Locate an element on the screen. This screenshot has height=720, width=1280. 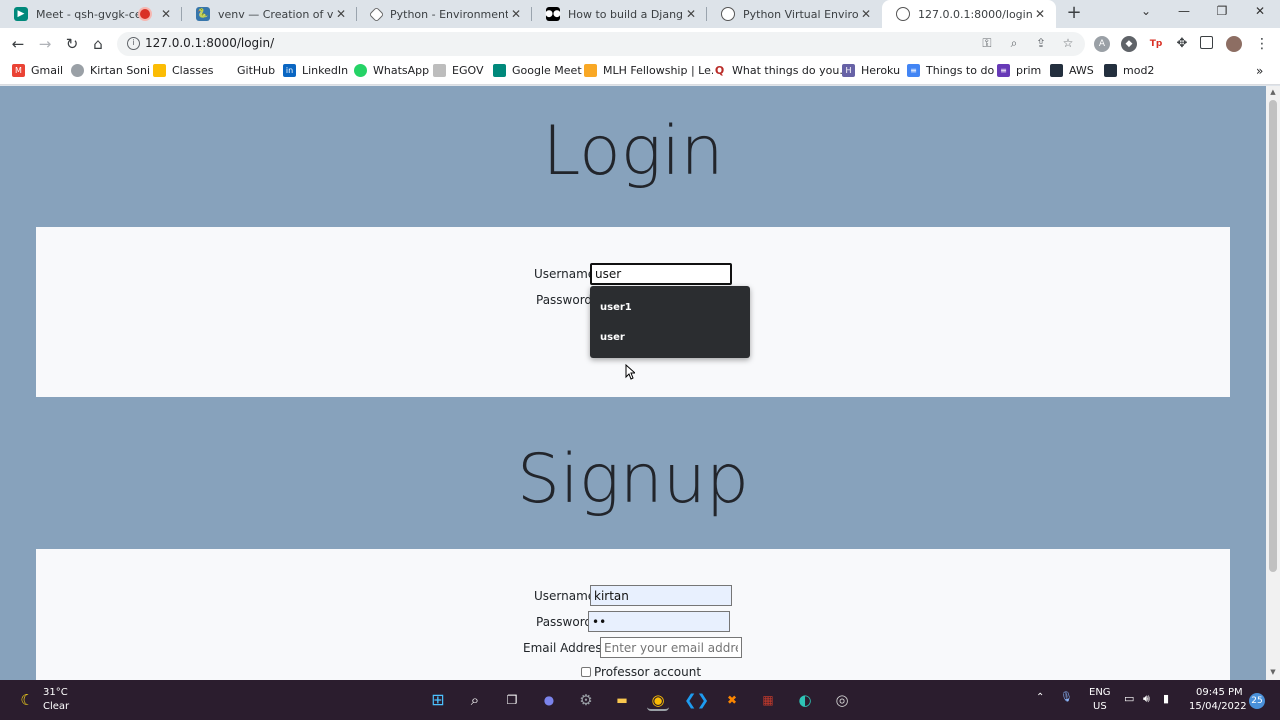
extensions-puzzle-icon: ✥ is located at coordinates (1182, 44).